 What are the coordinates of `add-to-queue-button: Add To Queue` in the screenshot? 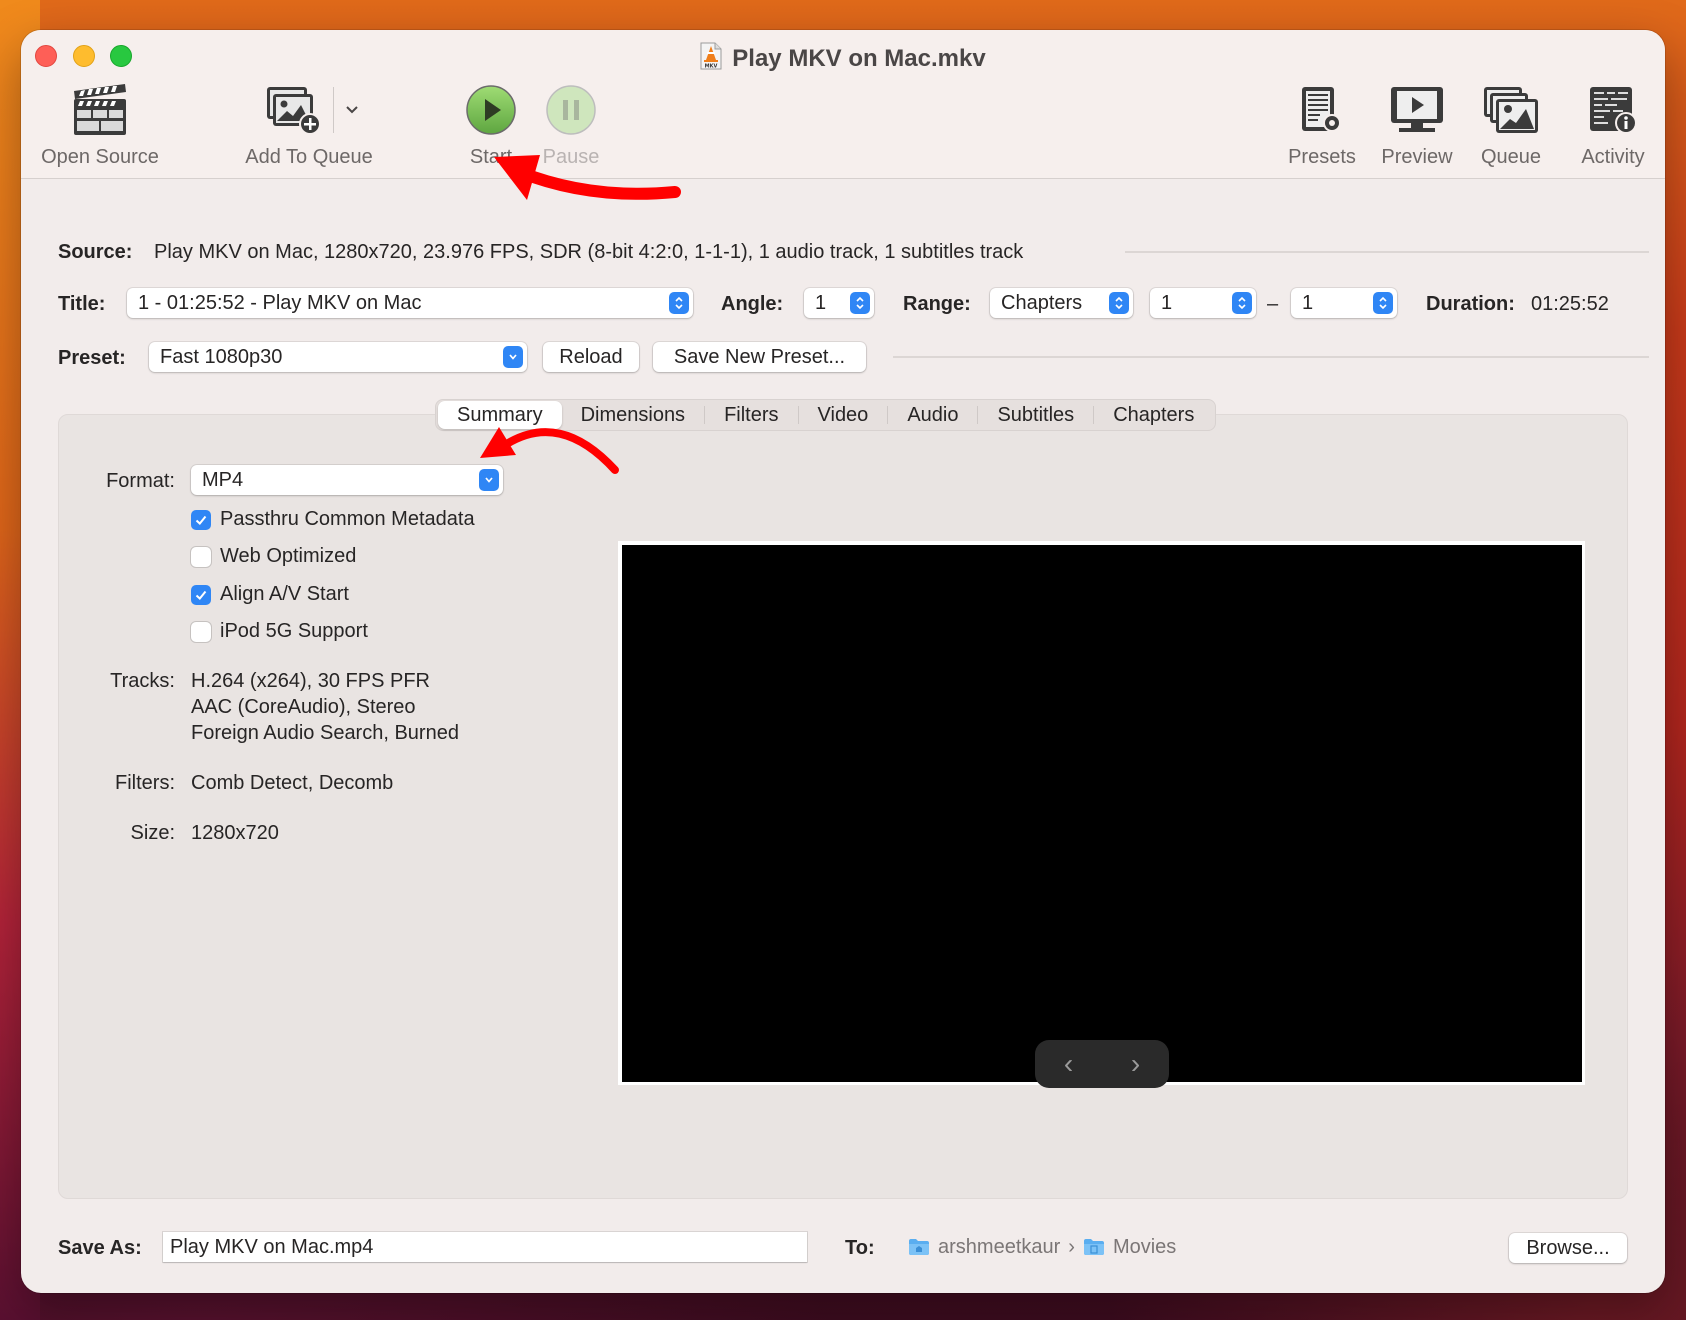 It's located at (309, 125).